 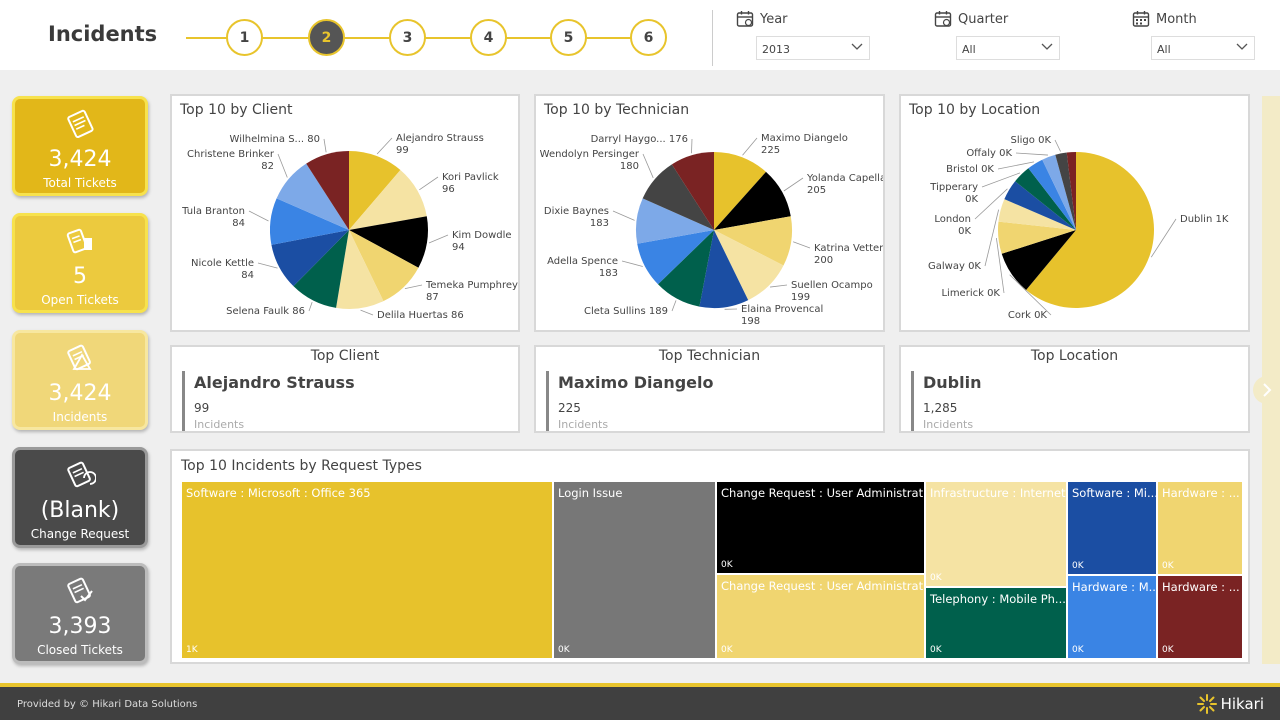 What do you see at coordinates (407, 37) in the screenshot?
I see `step-3-button: 3` at bounding box center [407, 37].